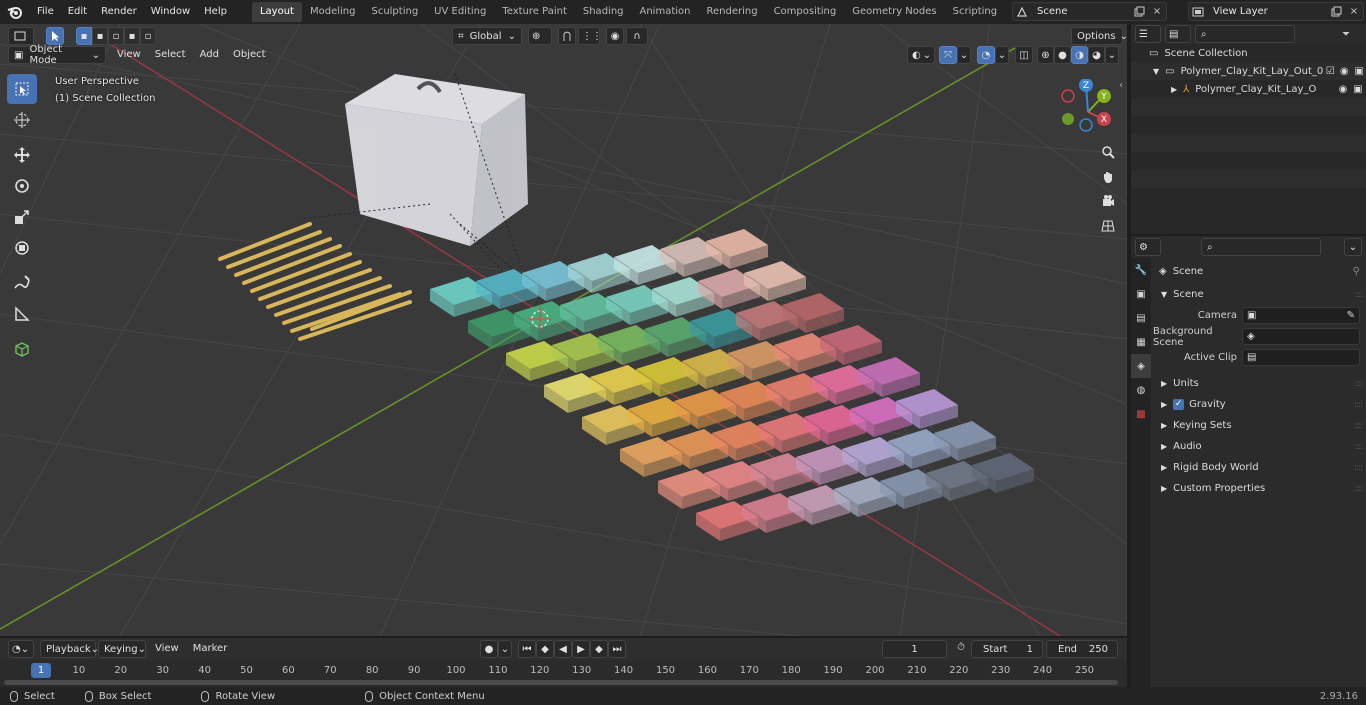  I want to click on add-cube-tool, so click(22, 349).